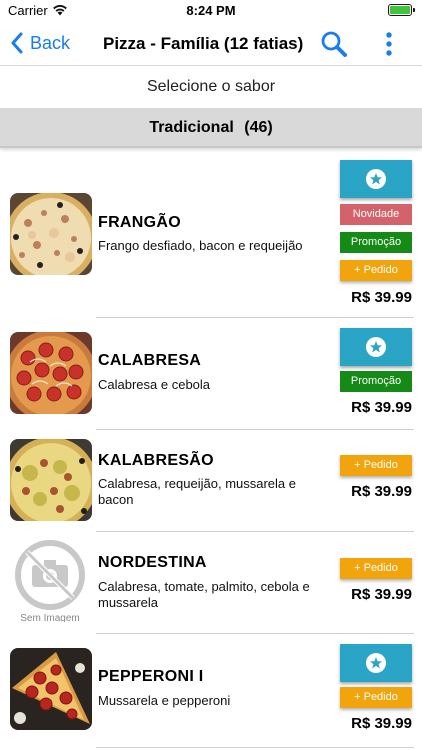 The width and height of the screenshot is (422, 750). What do you see at coordinates (389, 44) in the screenshot?
I see `more-options-icon` at bounding box center [389, 44].